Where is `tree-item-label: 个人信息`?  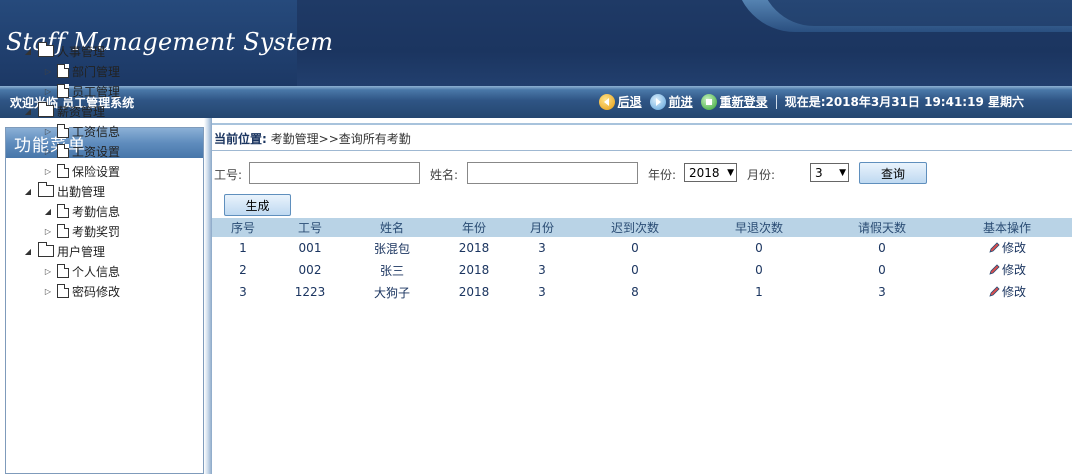 tree-item-label: 个人信息 is located at coordinates (96, 271).